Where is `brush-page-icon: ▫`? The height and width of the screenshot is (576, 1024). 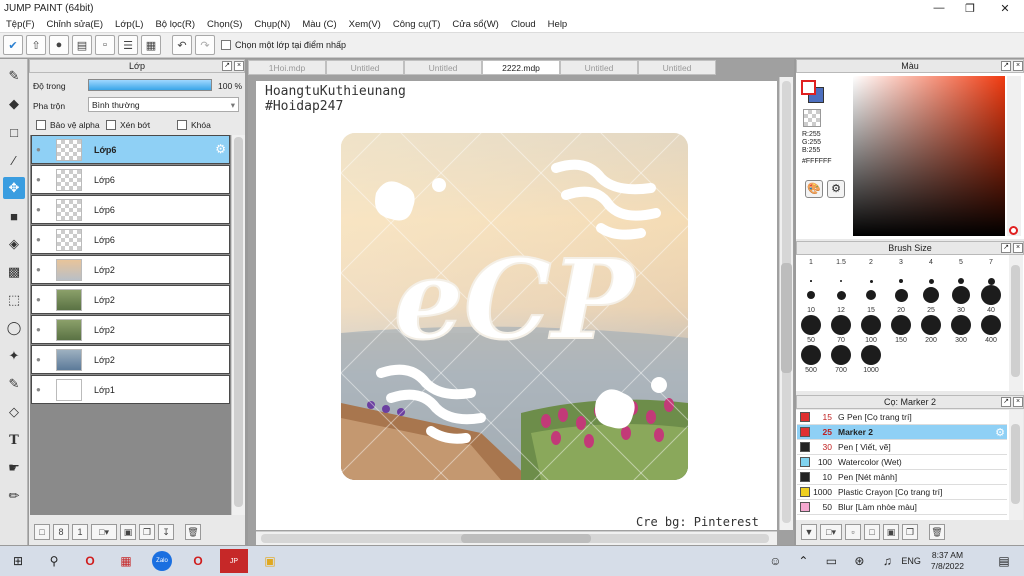 brush-page-icon: ▫ is located at coordinates (853, 532).